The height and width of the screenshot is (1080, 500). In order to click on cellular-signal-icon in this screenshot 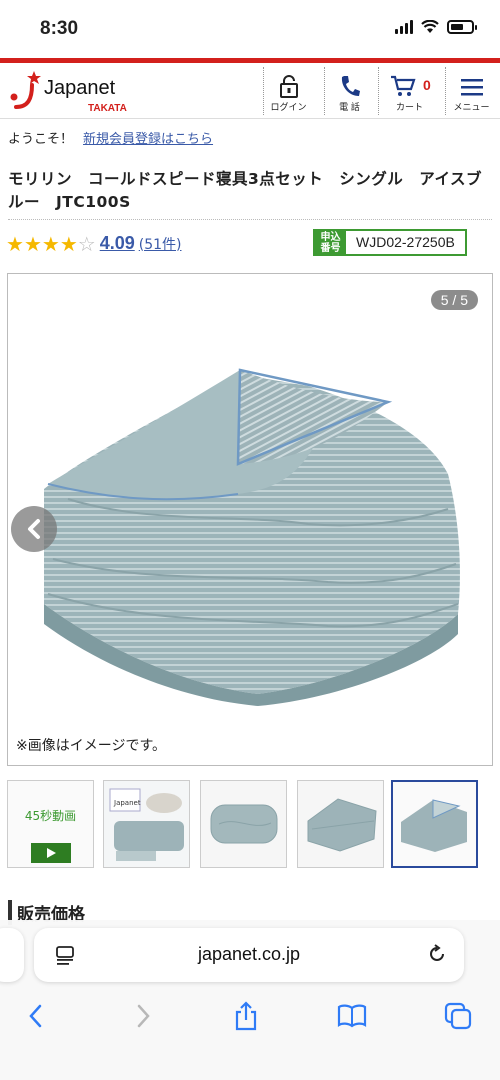, I will do `click(404, 27)`.